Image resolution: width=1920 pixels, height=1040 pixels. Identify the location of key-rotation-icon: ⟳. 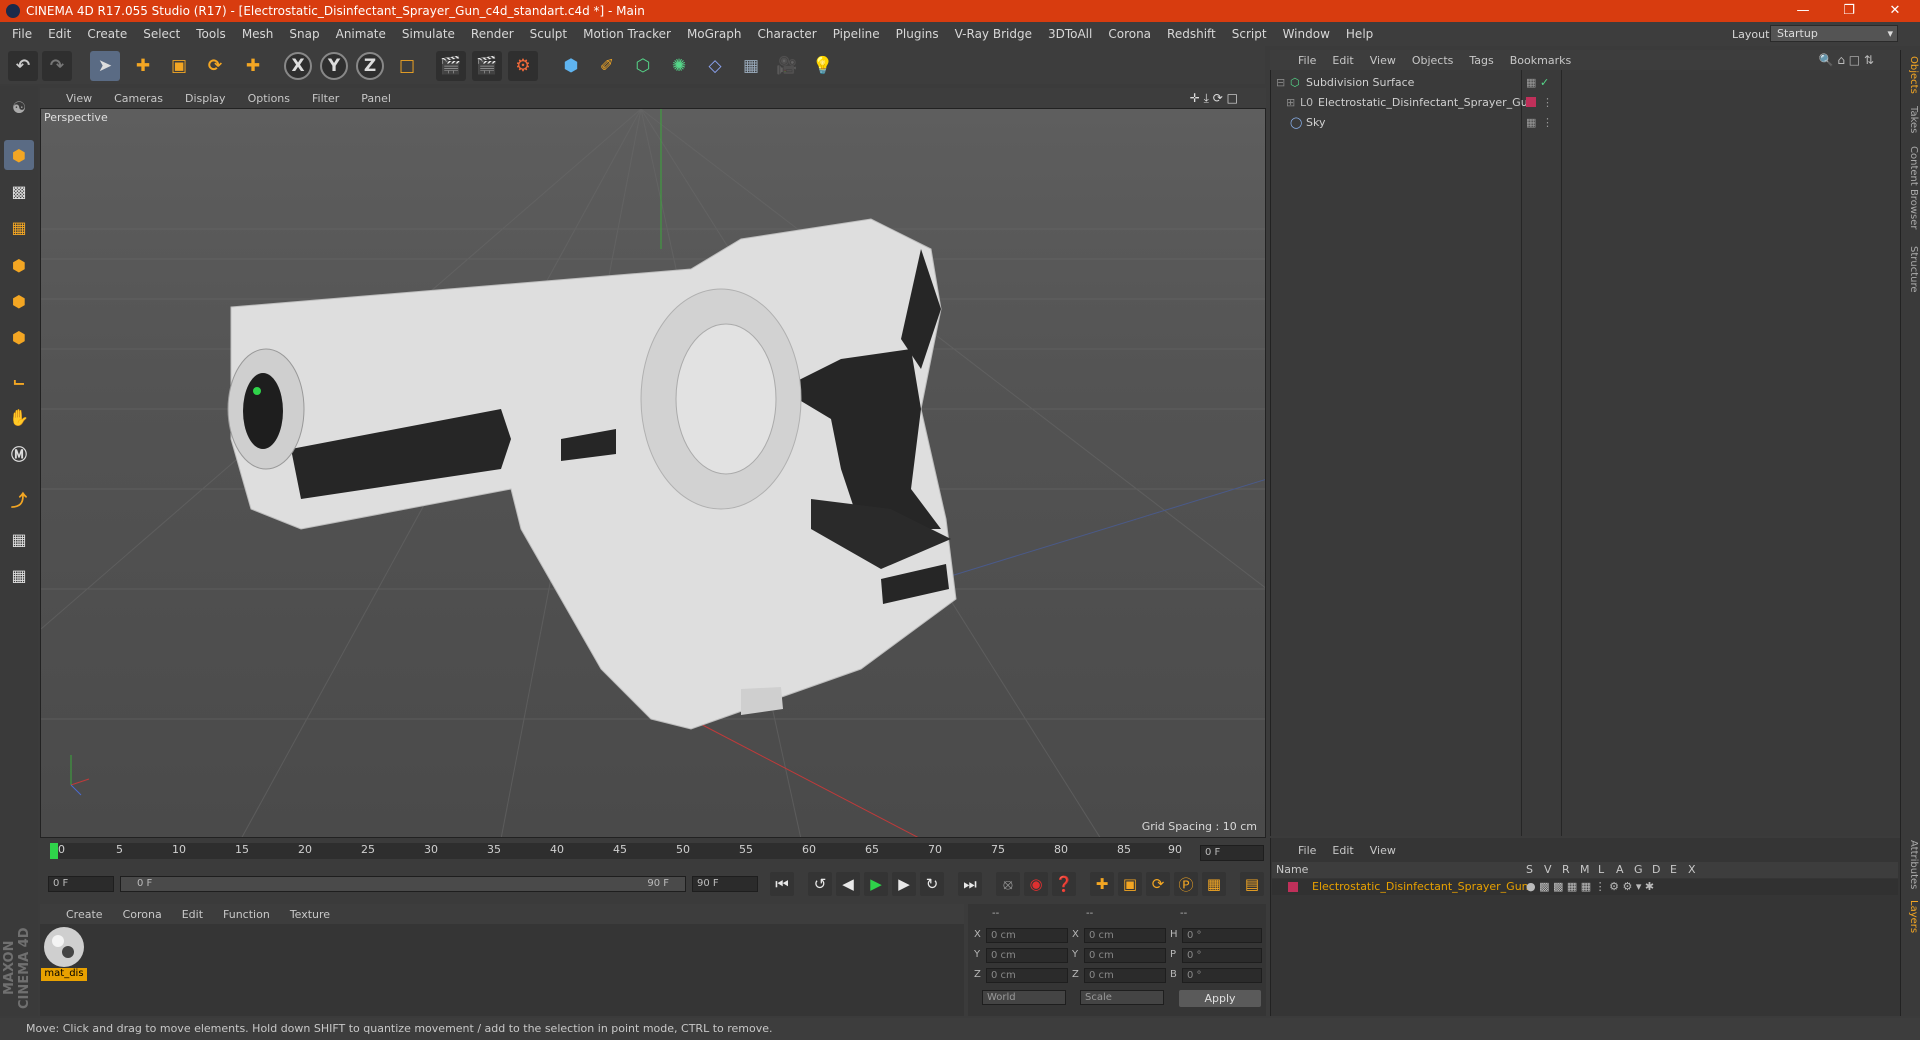
(1158, 884).